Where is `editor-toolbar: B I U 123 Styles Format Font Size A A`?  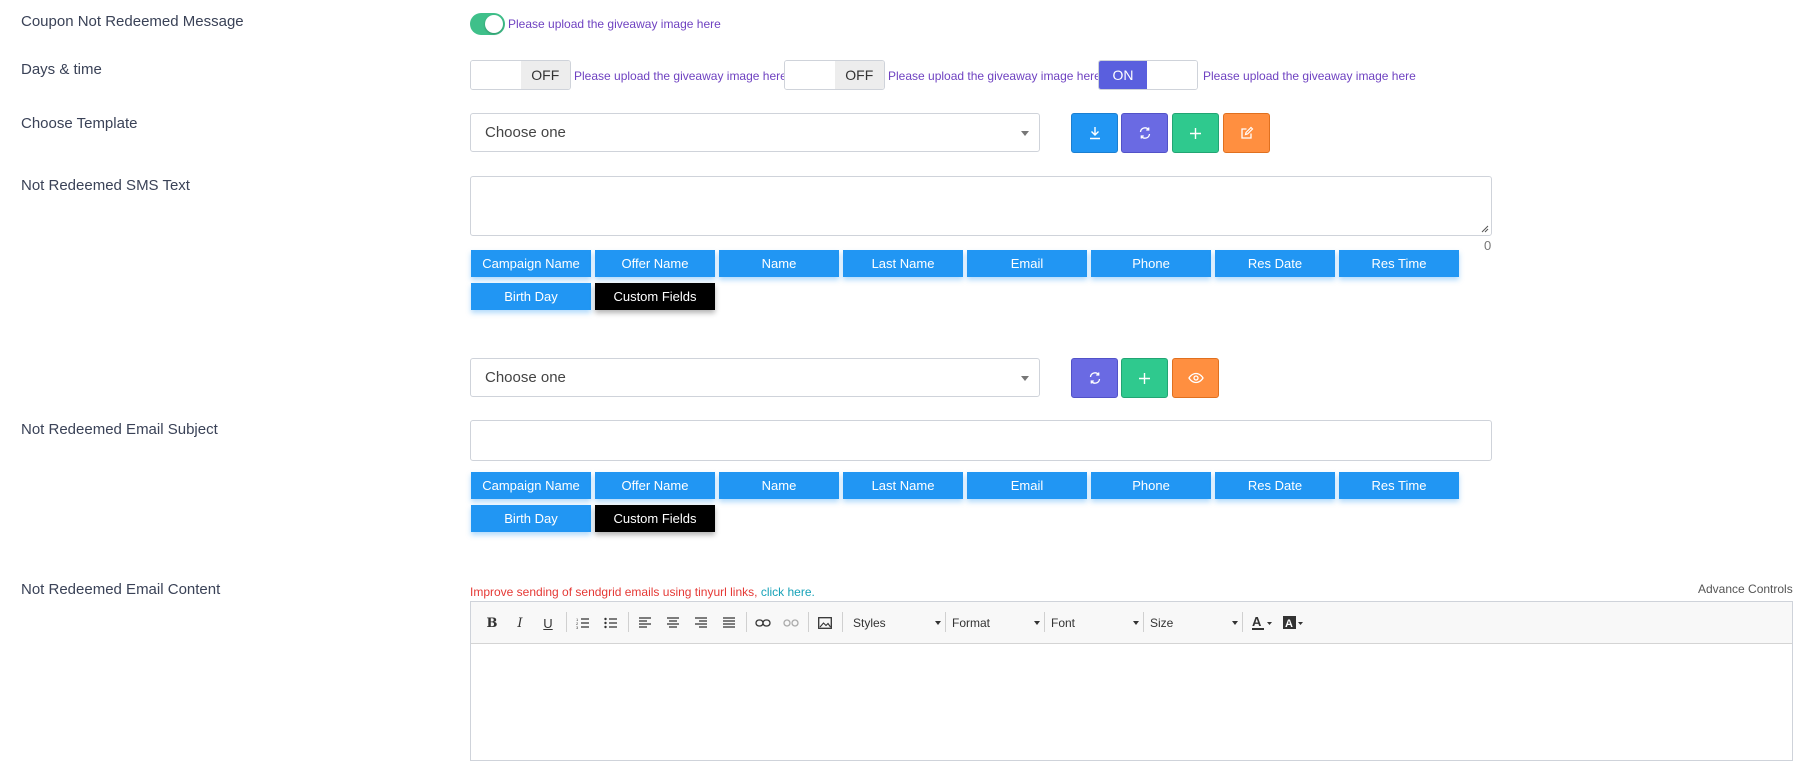
editor-toolbar: B I U 123 Styles Format Font Size A A is located at coordinates (1131, 623).